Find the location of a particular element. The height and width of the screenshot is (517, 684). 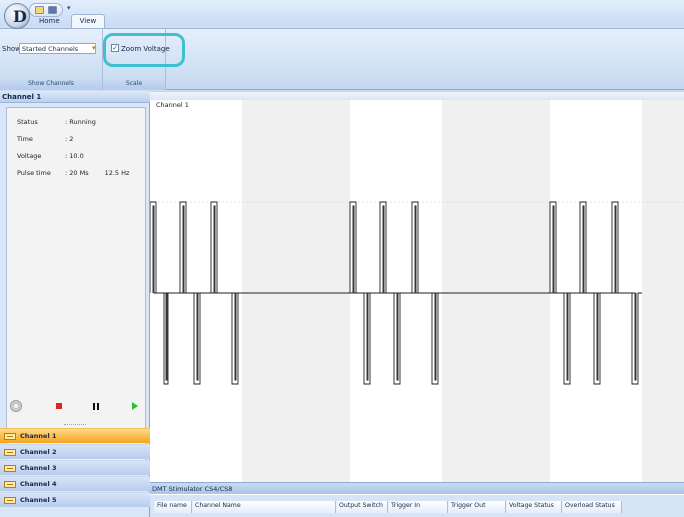

column-header-output-switch: Output Switch is located at coordinates (362, 507).